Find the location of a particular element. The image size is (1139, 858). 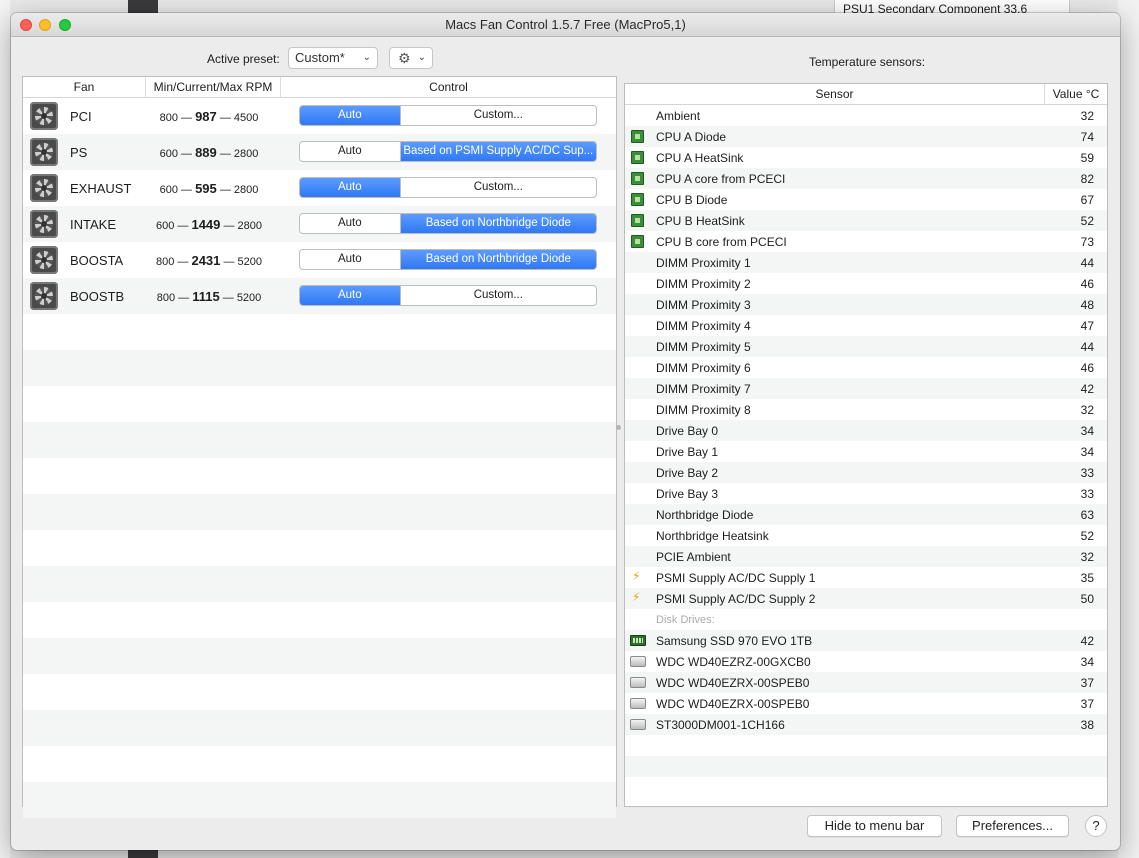

ssd-icon is located at coordinates (638, 640).